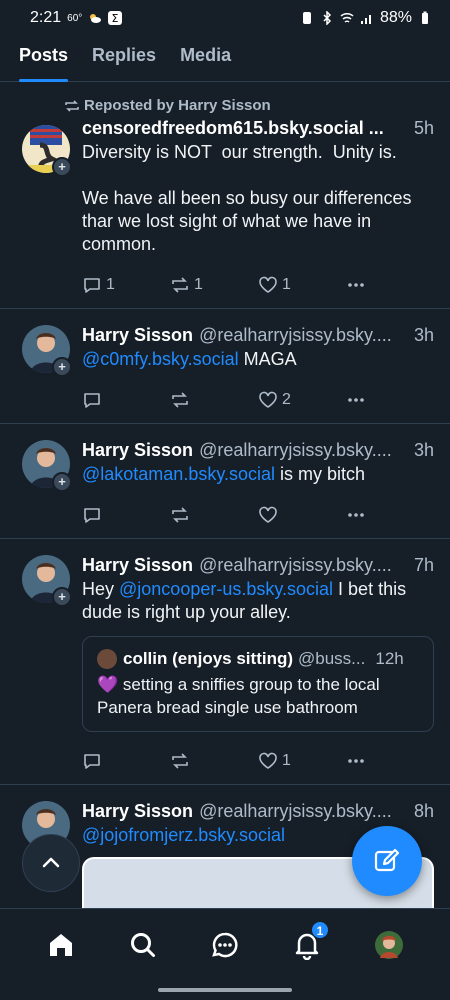  Describe the element at coordinates (225, 18) in the screenshot. I see `status-bar: 2:21 60° Σ 88%` at that location.